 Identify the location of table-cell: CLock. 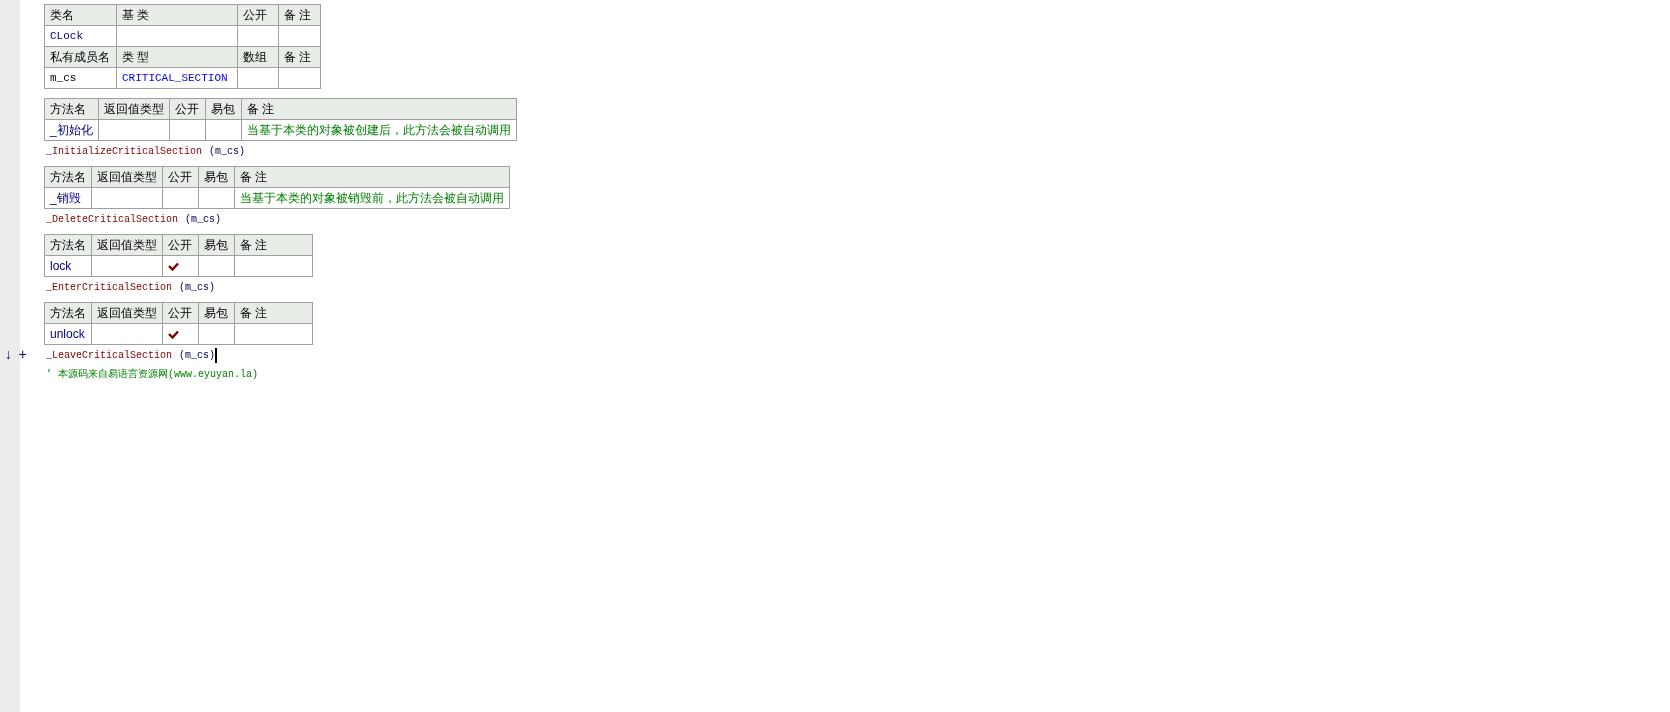
(80, 36).